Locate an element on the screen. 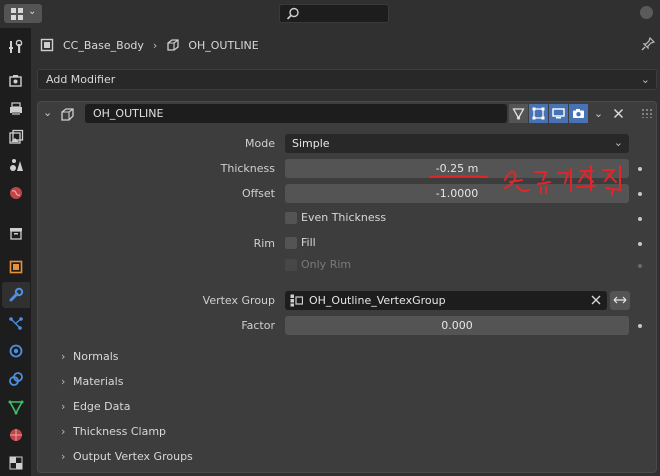 The height and width of the screenshot is (476, 660). texture-tab is located at coordinates (16, 463).